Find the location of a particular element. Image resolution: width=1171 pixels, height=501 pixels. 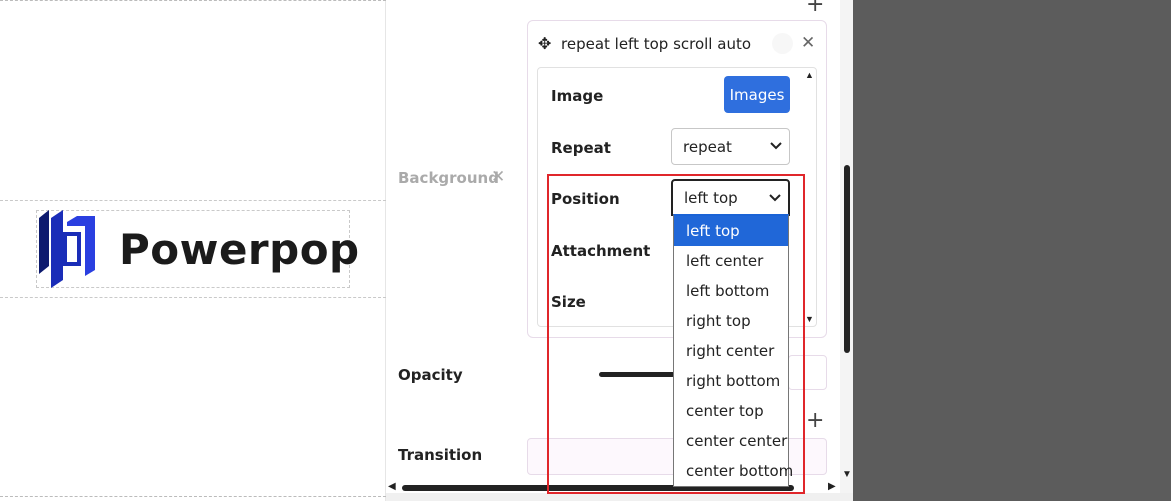

scroll-left-arrow-icon: ◀ is located at coordinates (392, 486).